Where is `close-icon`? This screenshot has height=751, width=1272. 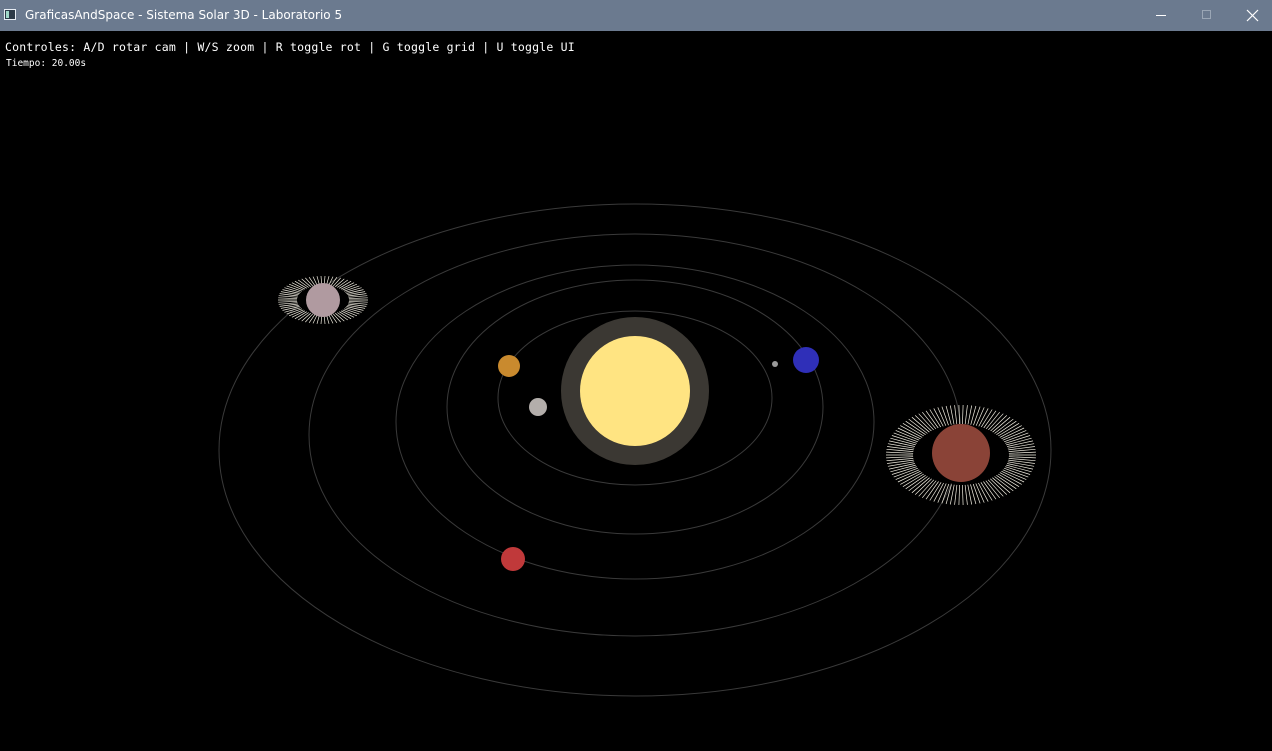 close-icon is located at coordinates (1252, 15).